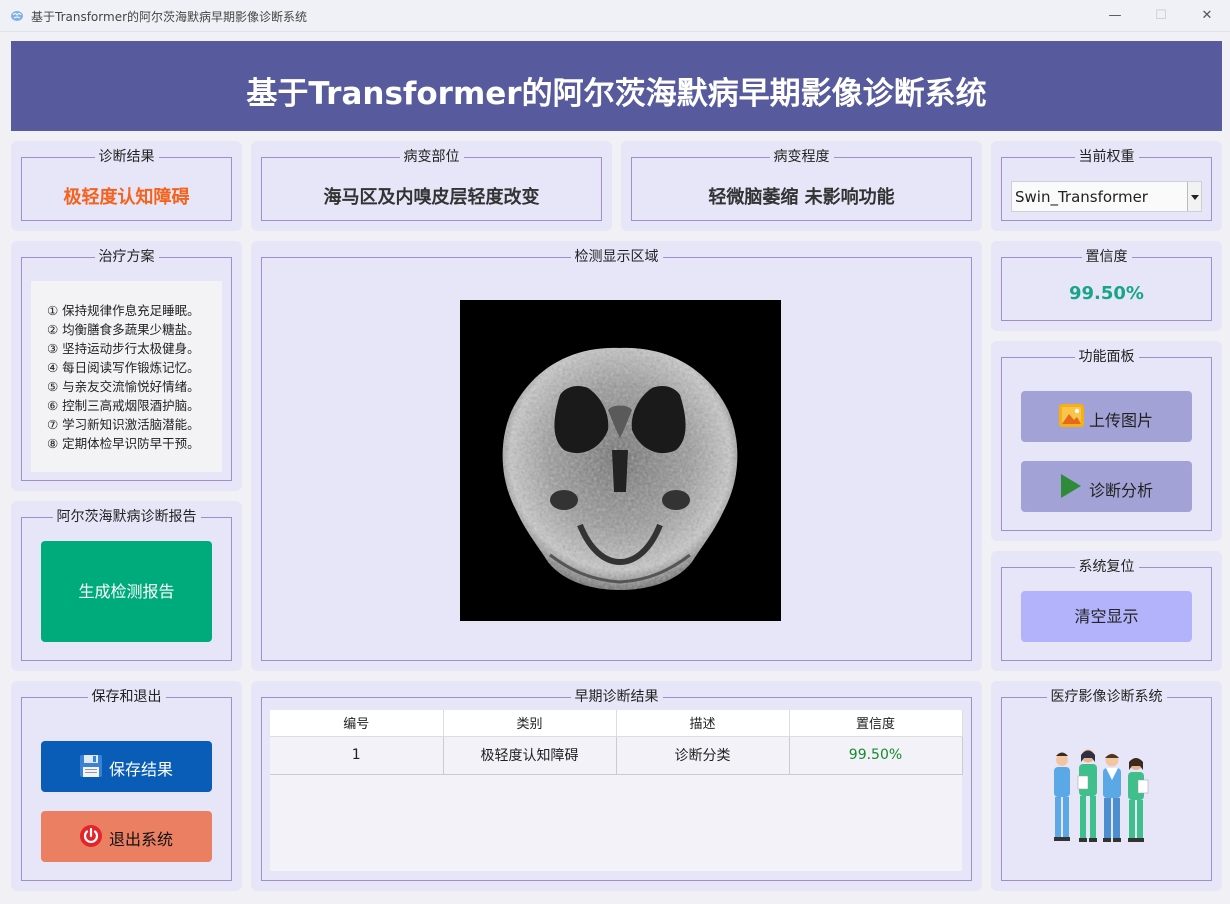 This screenshot has height=904, width=1230. I want to click on treatment-item: ⑥ 控制三高戒烟限酒护脑。, so click(123, 405).